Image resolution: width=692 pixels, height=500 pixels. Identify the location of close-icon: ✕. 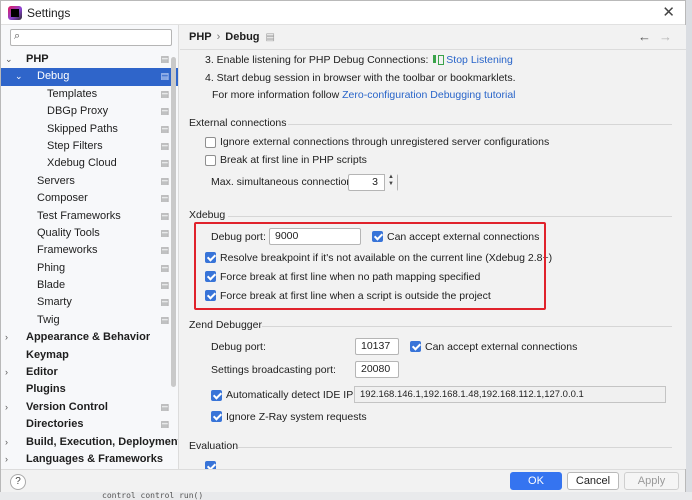
(668, 12).